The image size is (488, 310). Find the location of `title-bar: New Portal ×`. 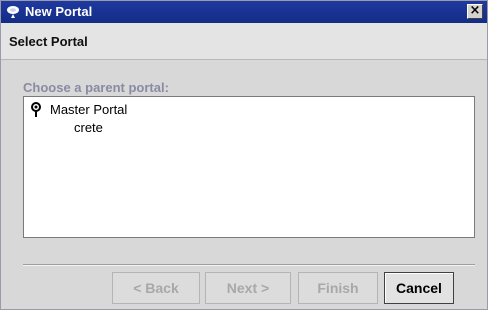

title-bar: New Portal × is located at coordinates (244, 12).